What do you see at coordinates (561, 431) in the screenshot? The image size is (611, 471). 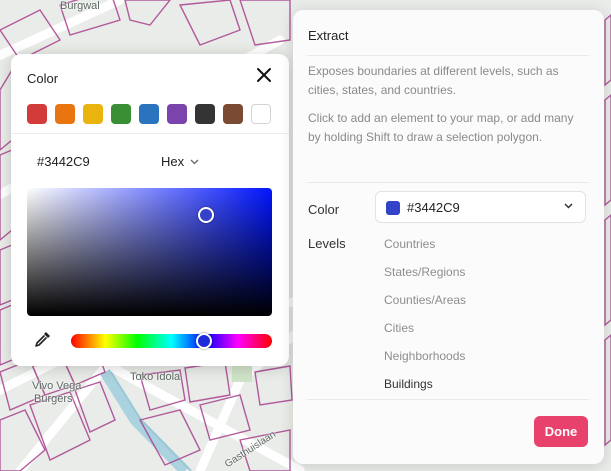 I see `done-button: Done` at bounding box center [561, 431].